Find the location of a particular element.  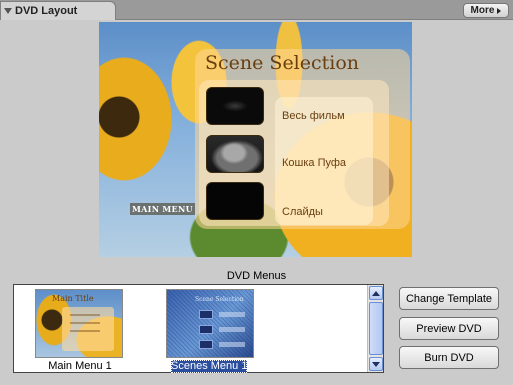

main-menu-thumbnail: Main Title is located at coordinates (79, 323).